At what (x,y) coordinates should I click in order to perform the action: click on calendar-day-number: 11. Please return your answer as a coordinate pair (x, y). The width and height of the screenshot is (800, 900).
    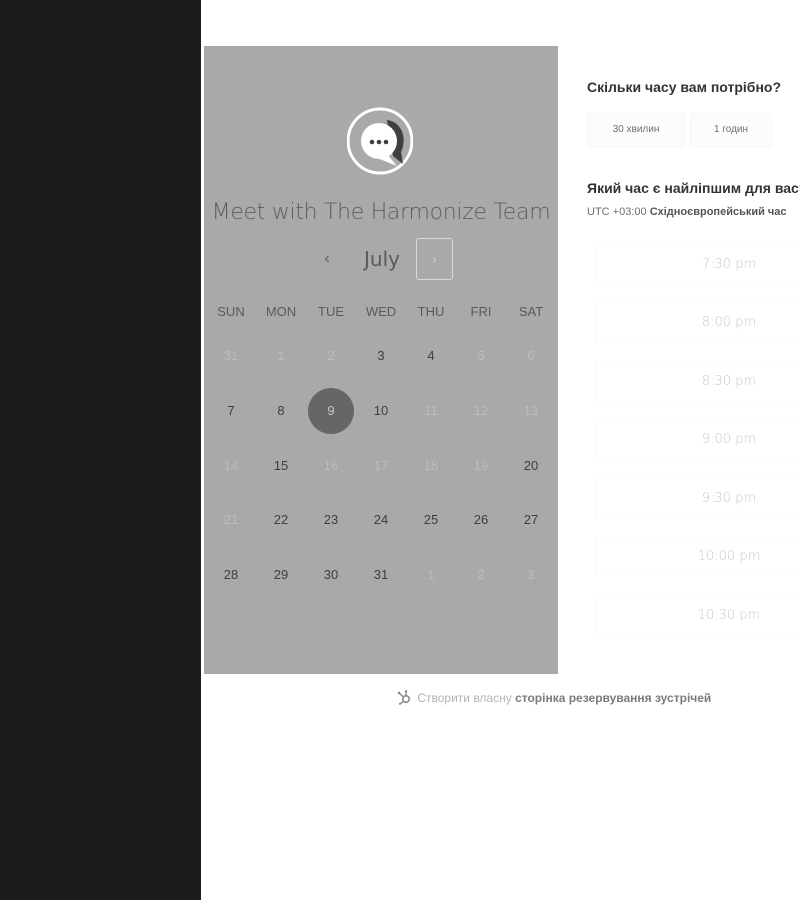
    Looking at the image, I should click on (431, 411).